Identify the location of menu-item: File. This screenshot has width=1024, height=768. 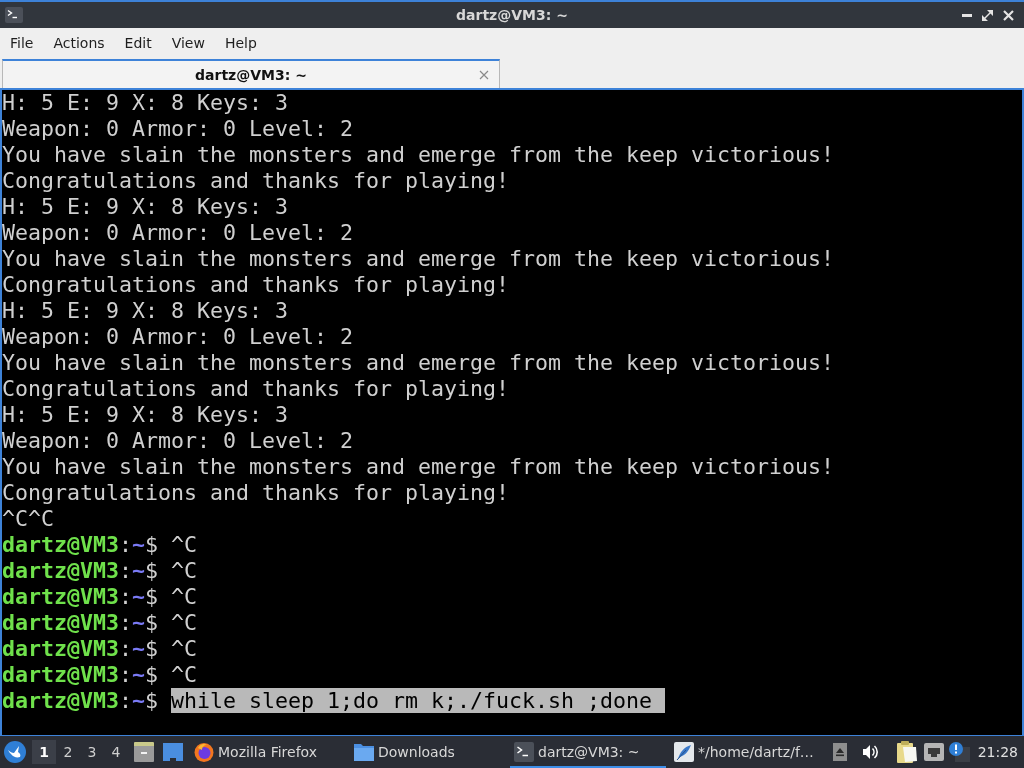
(22, 43).